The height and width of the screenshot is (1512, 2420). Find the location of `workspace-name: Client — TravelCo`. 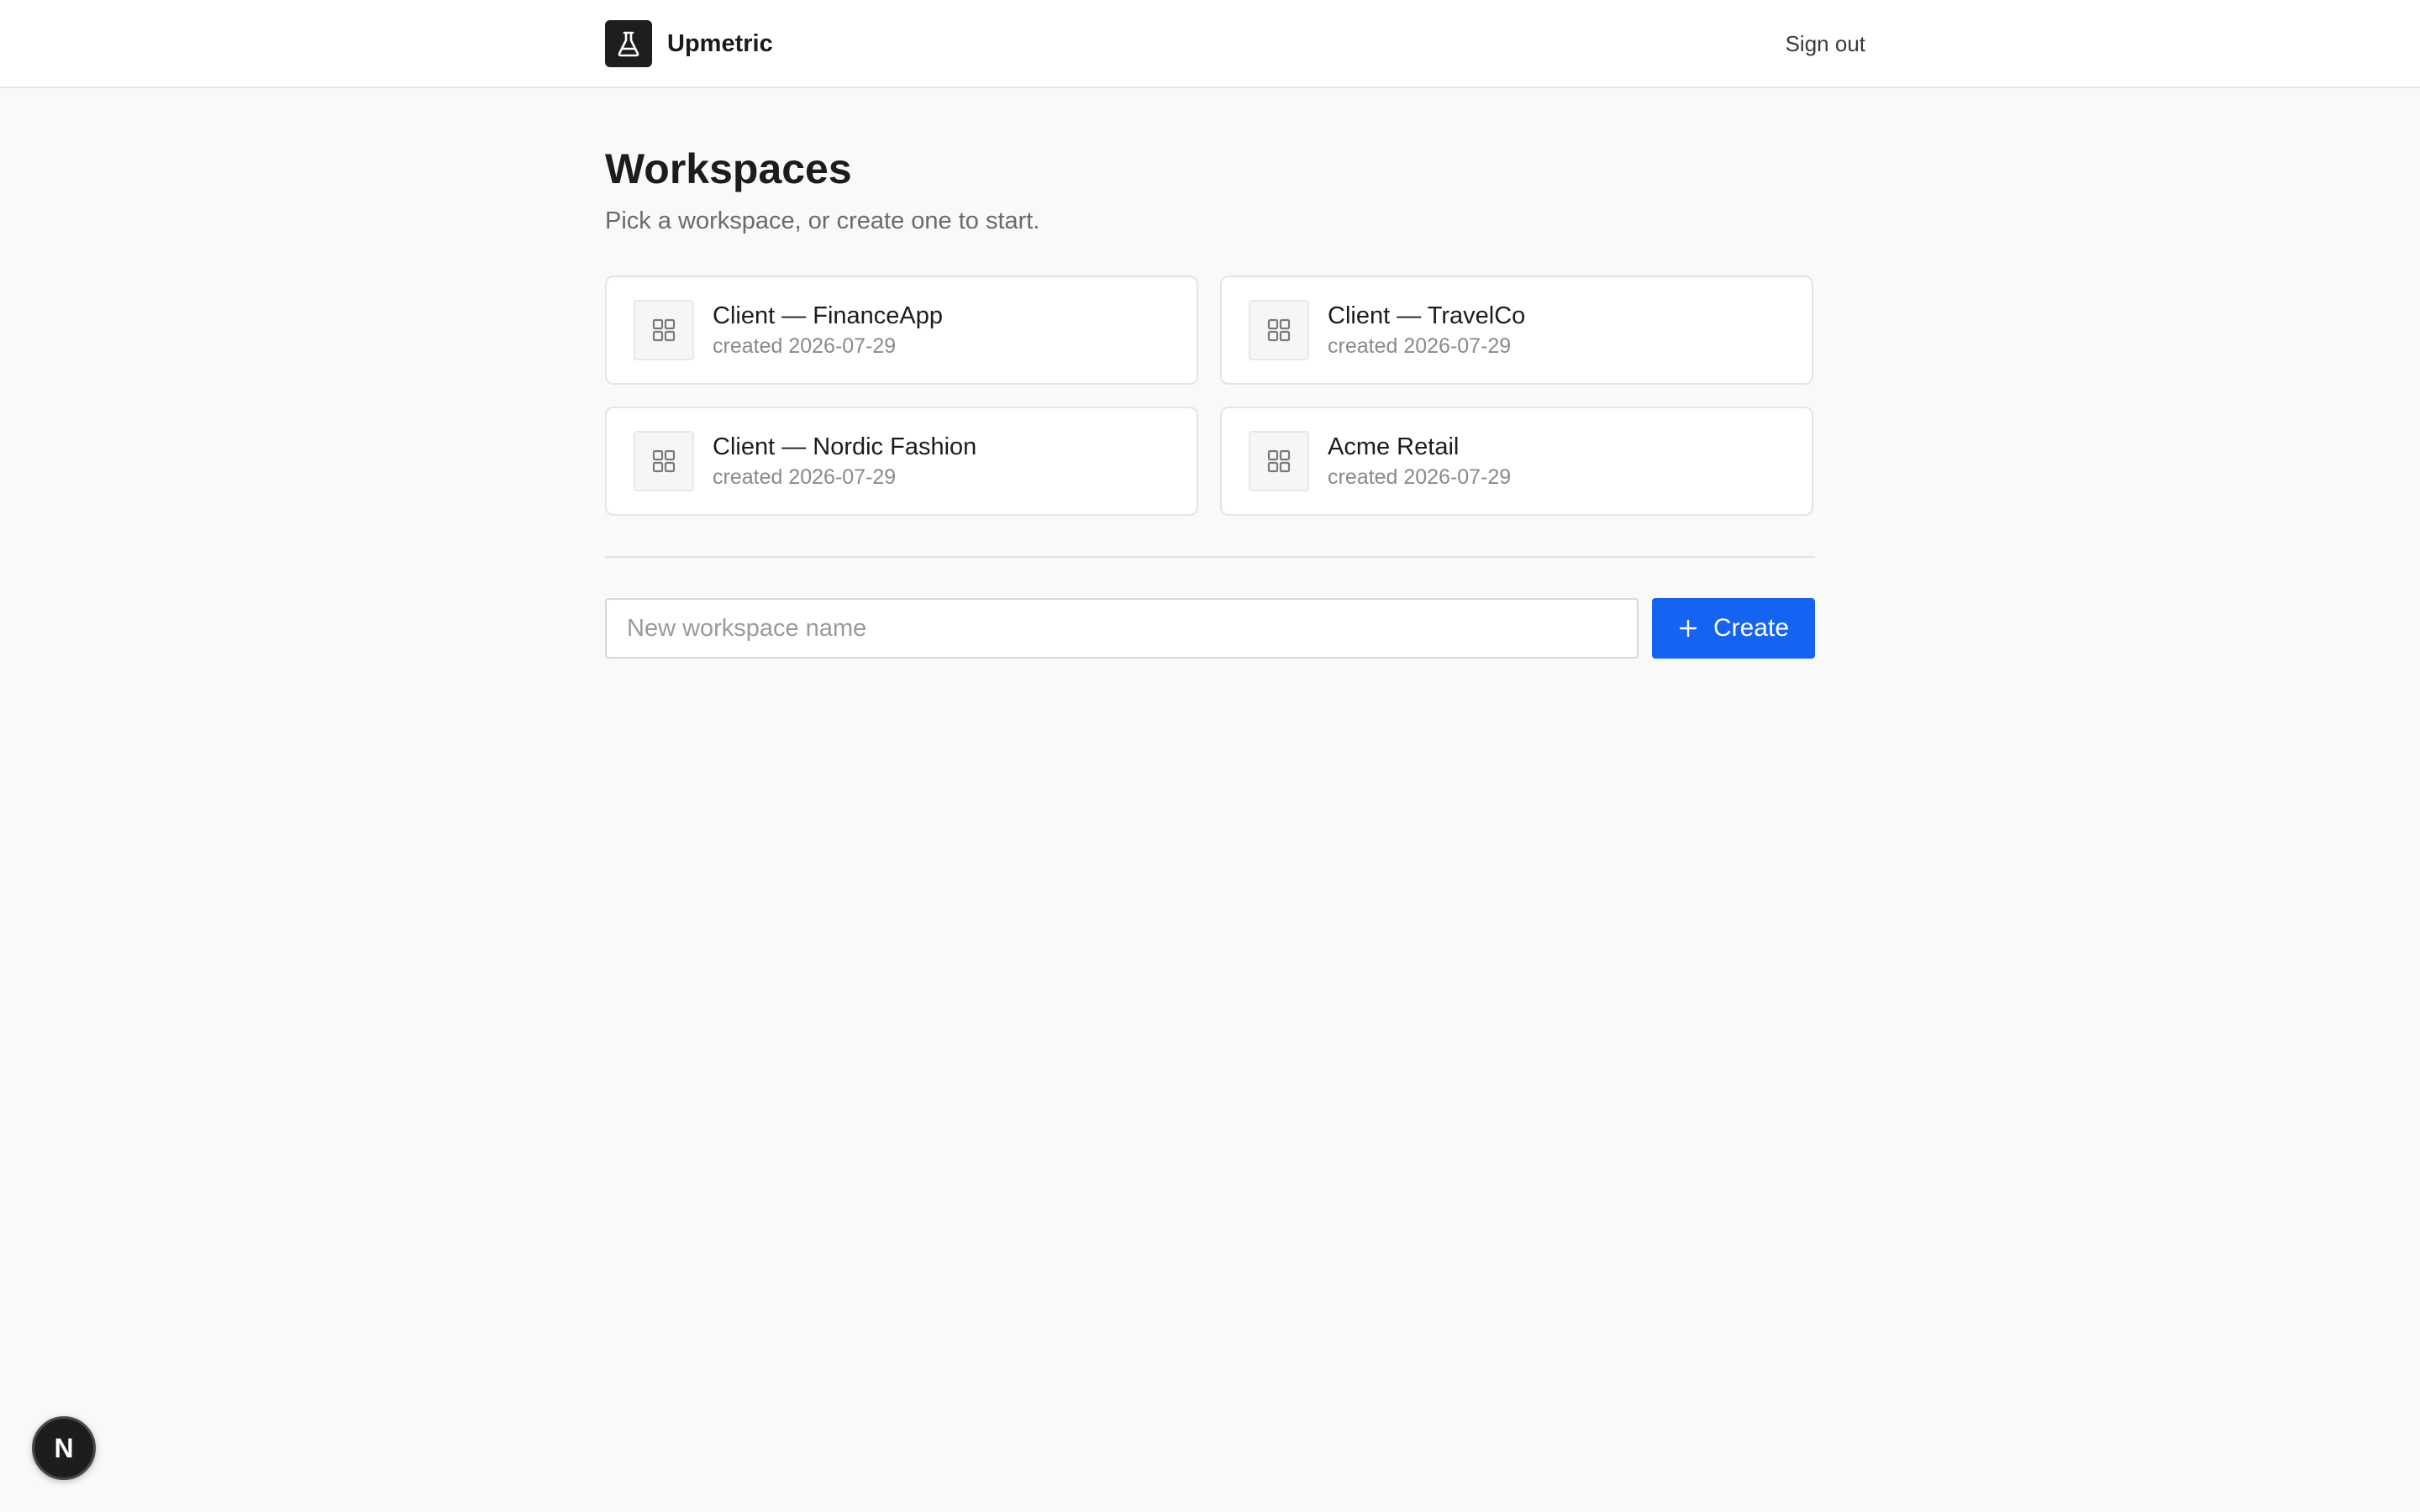

workspace-name: Client — TravelCo is located at coordinates (1427, 315).